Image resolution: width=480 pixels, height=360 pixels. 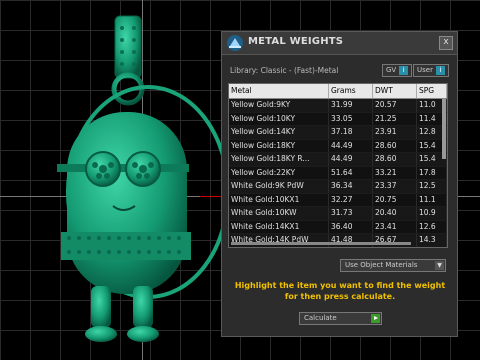 I want to click on table-row: White Gold:10KX1 32.27 20.75 11.1, so click(x=338, y=200).